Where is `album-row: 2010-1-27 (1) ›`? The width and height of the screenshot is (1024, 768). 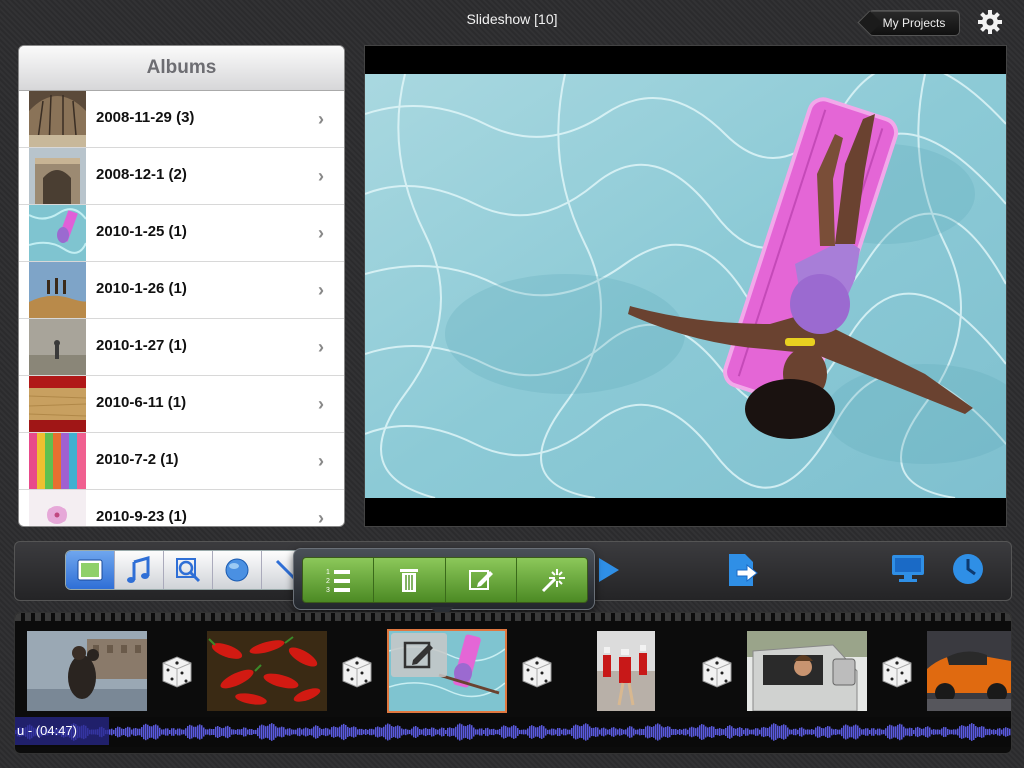 album-row: 2010-1-27 (1) › is located at coordinates (181, 347).